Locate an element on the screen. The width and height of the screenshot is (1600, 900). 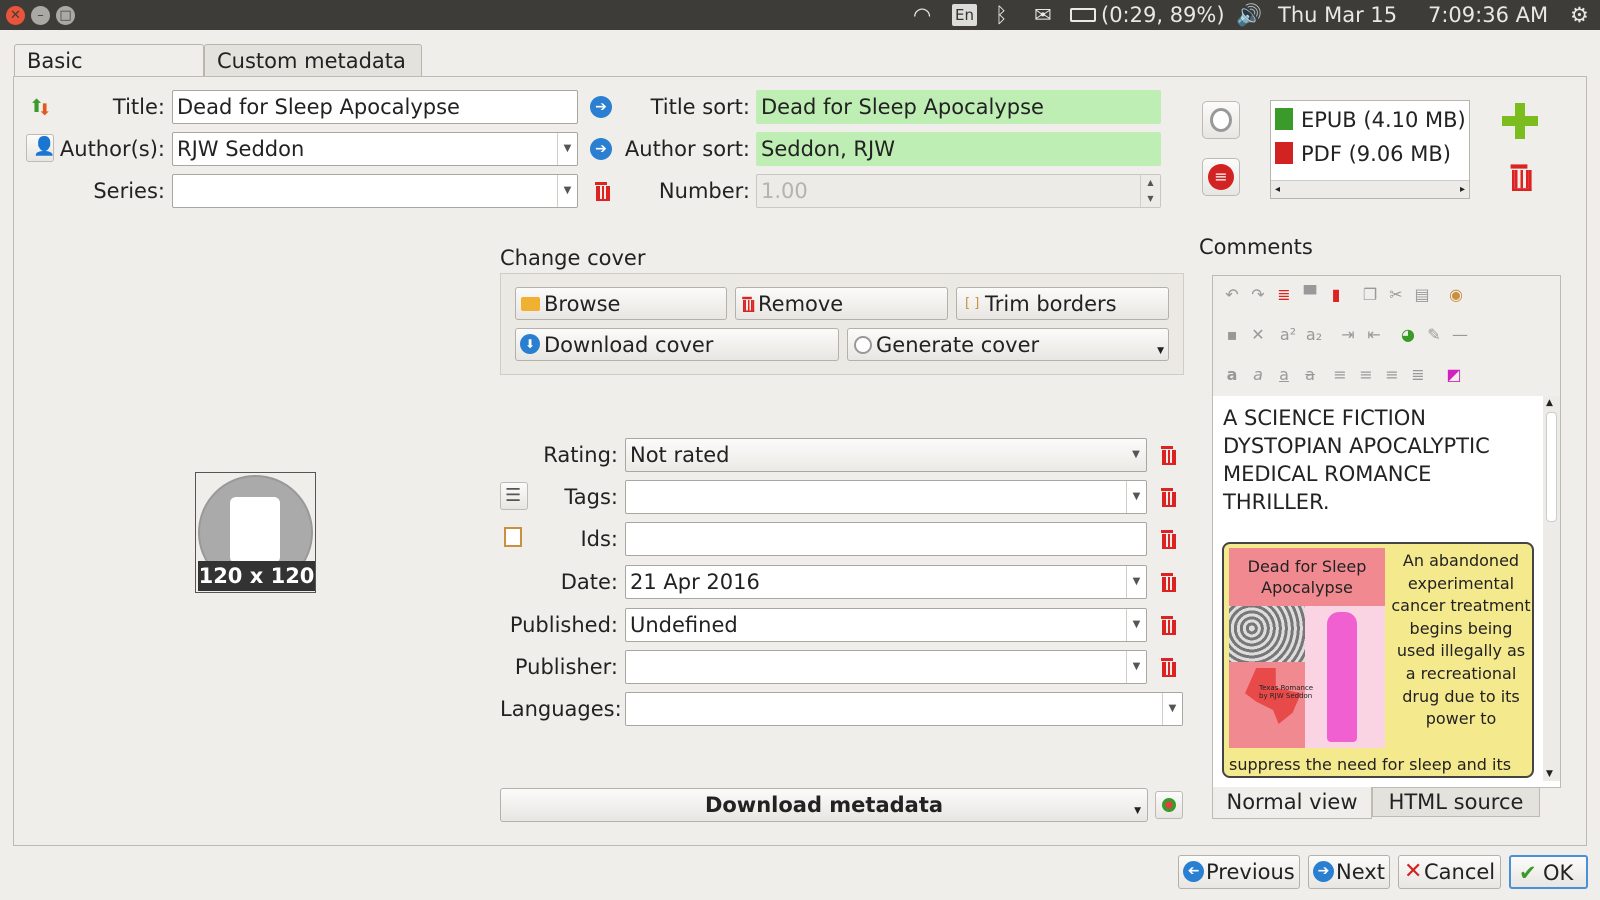
swap-title-author-button: ⬆ ⬇ is located at coordinates (40, 106).